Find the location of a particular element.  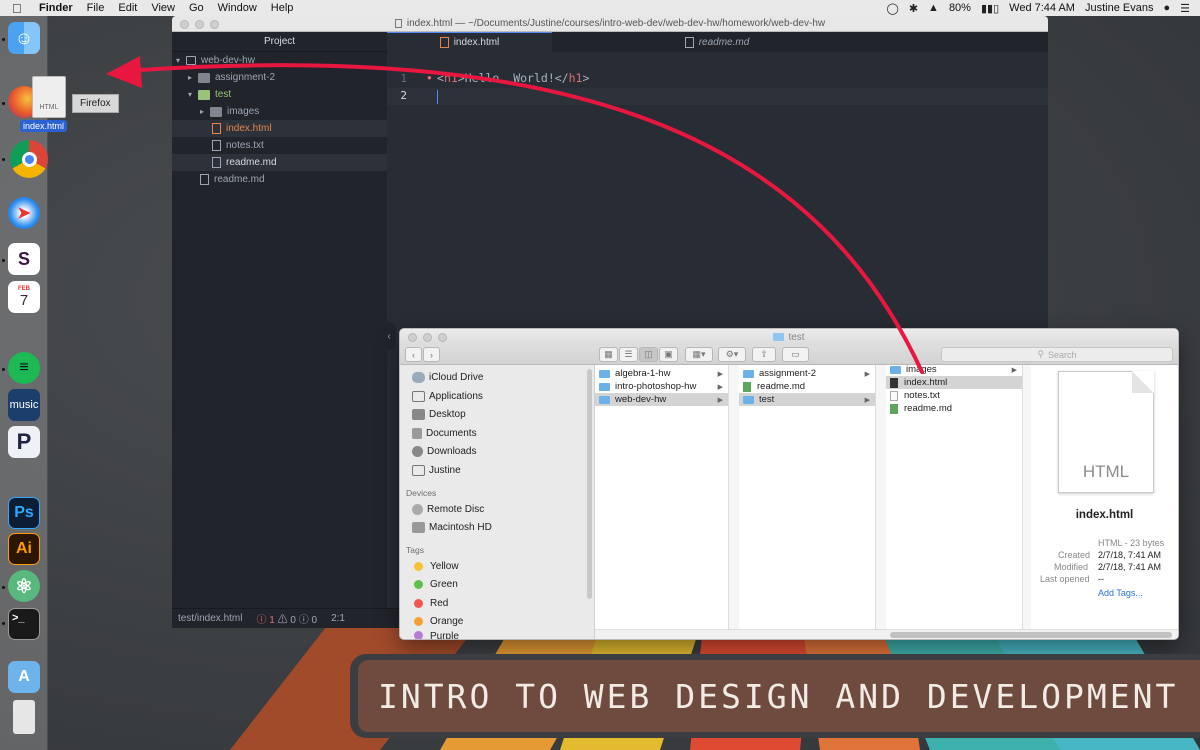

column-item-notes: notes.txt is located at coordinates (954, 395).